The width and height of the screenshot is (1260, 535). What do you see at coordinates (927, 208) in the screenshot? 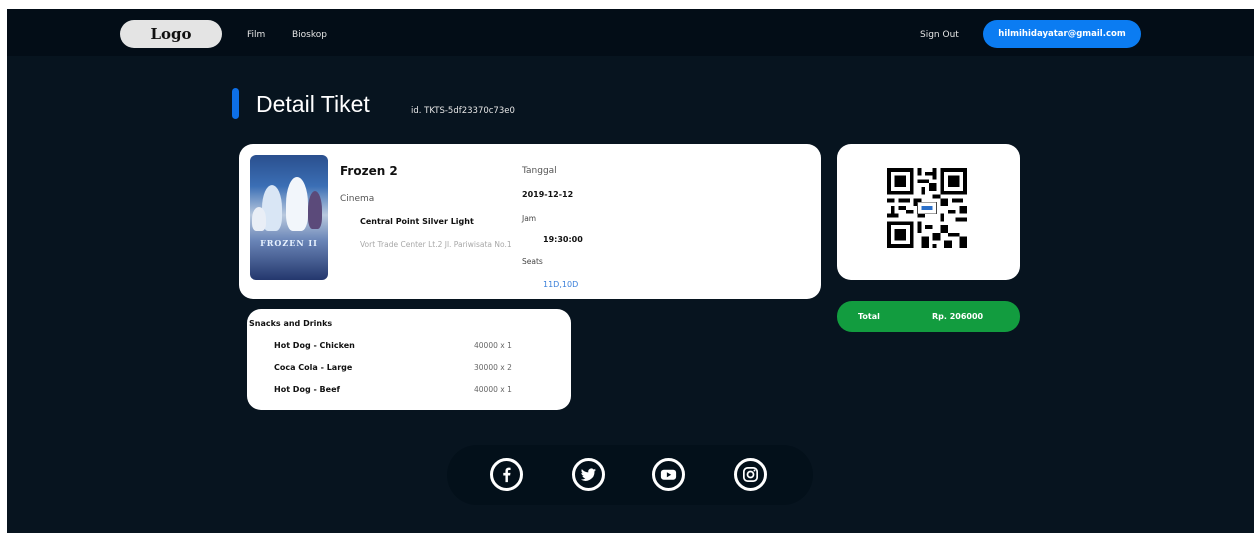
I see `qr-code-icon` at bounding box center [927, 208].